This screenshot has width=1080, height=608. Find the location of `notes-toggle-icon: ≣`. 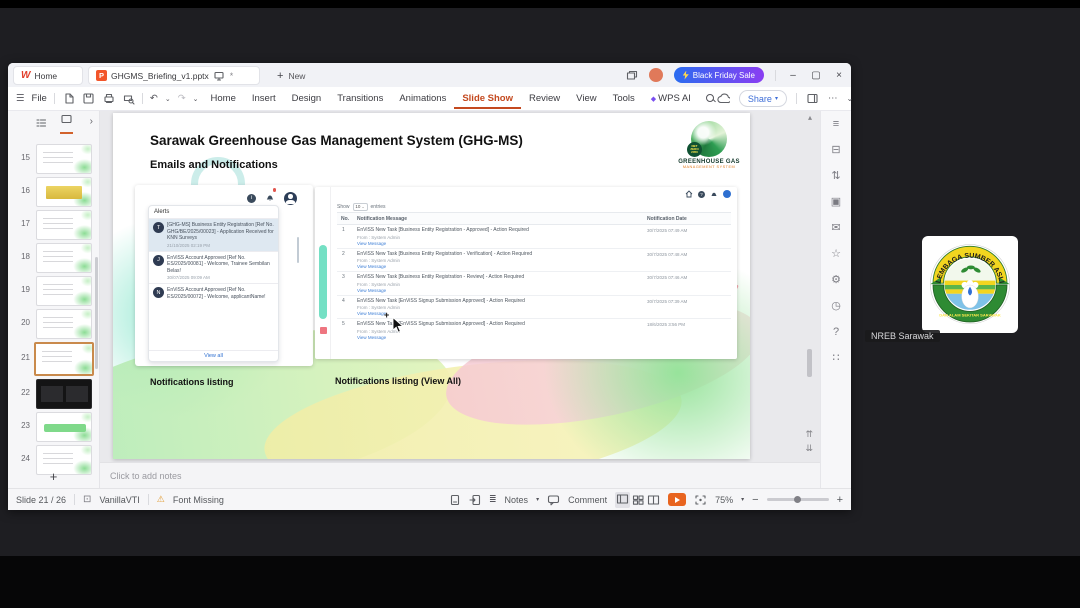

notes-toggle-icon: ≣ is located at coordinates (493, 499).